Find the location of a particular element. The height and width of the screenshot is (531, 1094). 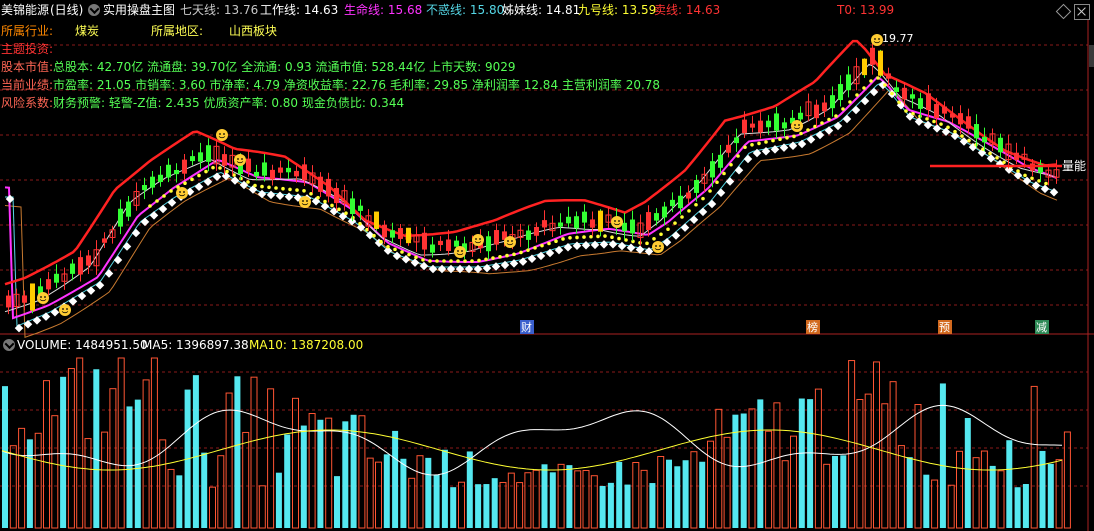

expand-icon is located at coordinates (1063, 11).